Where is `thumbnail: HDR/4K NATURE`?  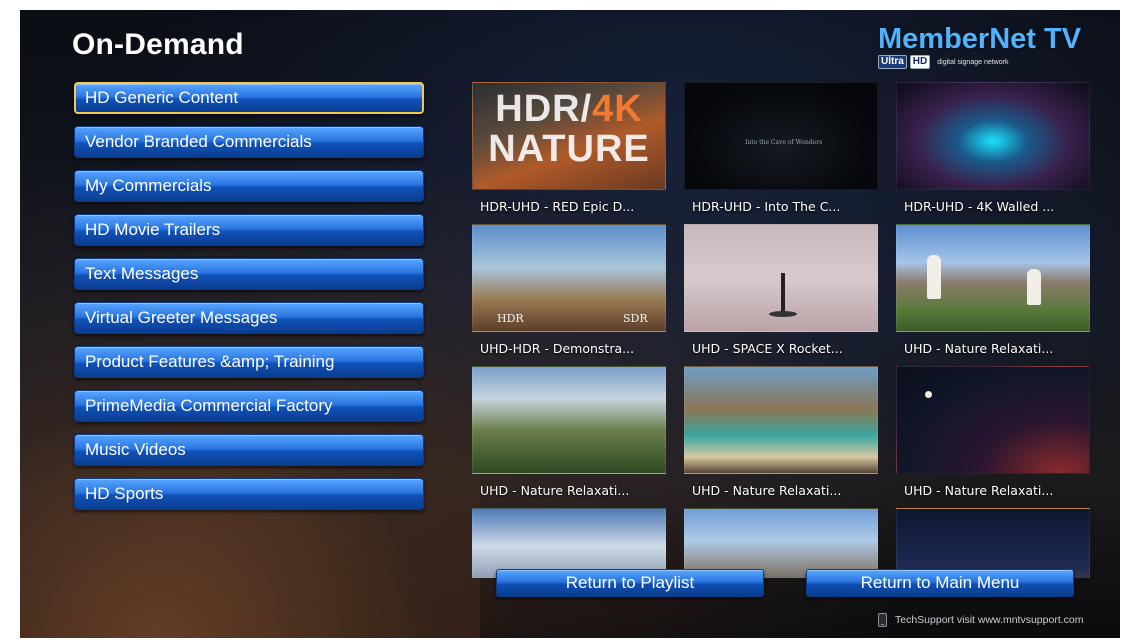 thumbnail: HDR/4K NATURE is located at coordinates (569, 136).